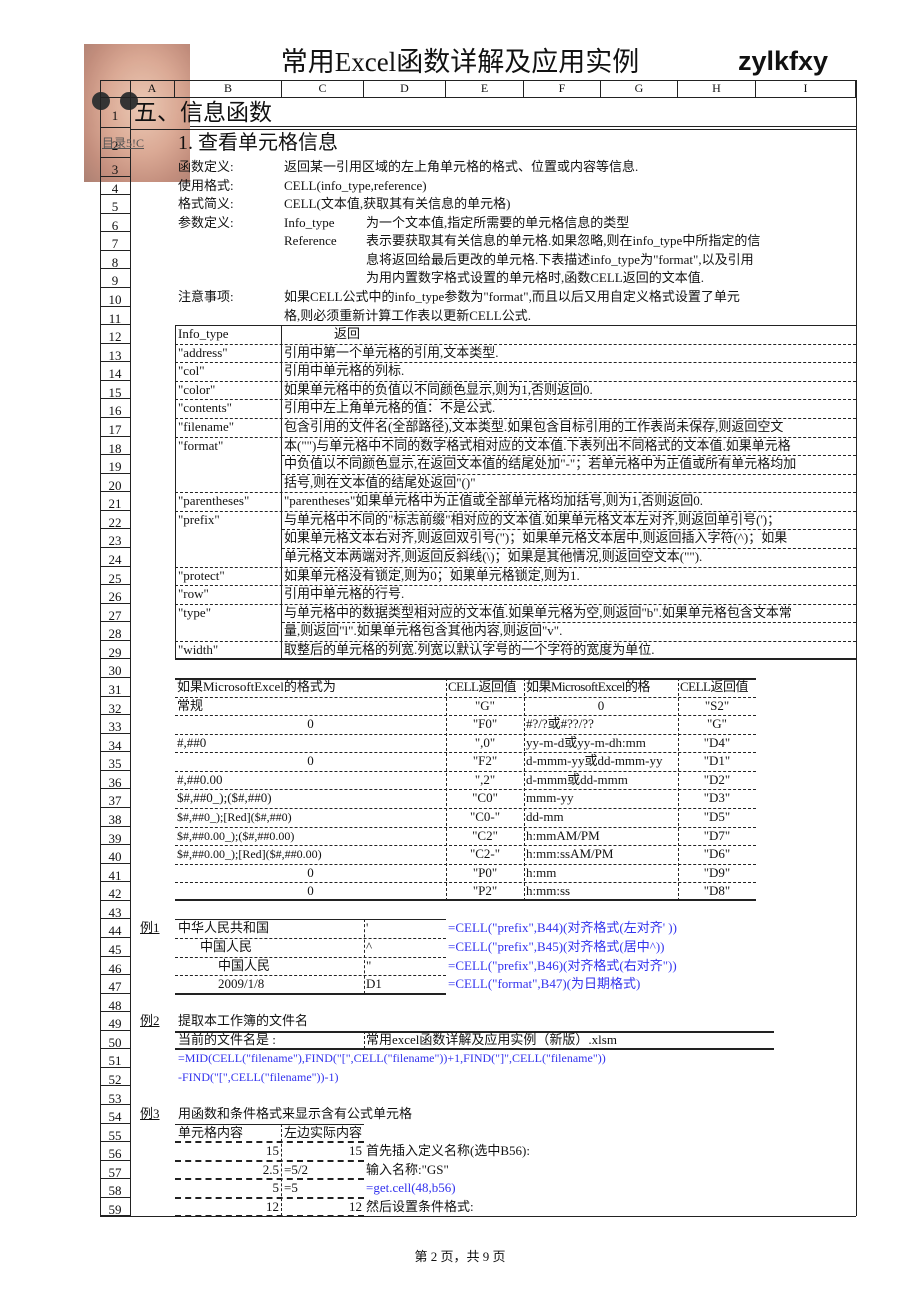 The height and width of the screenshot is (1301, 920). What do you see at coordinates (115, 1133) in the screenshot?
I see `row-header: 55` at bounding box center [115, 1133].